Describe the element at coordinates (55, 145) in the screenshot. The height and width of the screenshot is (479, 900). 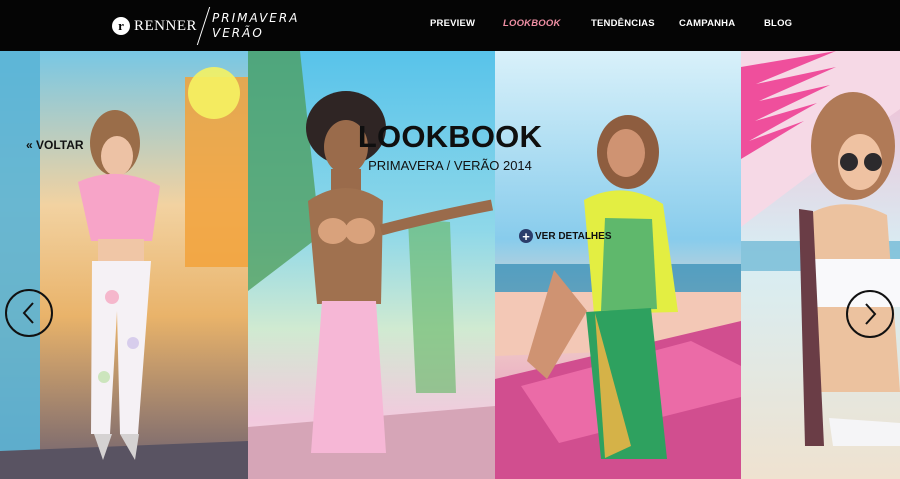
I see `back-link: « VOLTAR` at that location.